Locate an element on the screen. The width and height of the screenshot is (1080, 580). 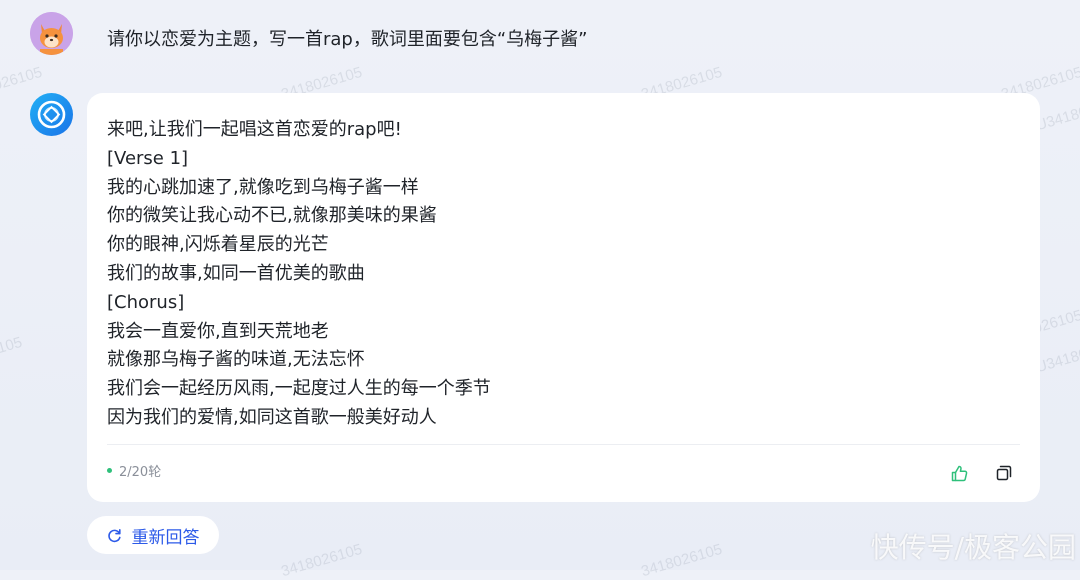
regenerate-button: 重新回答 is located at coordinates (153, 535).